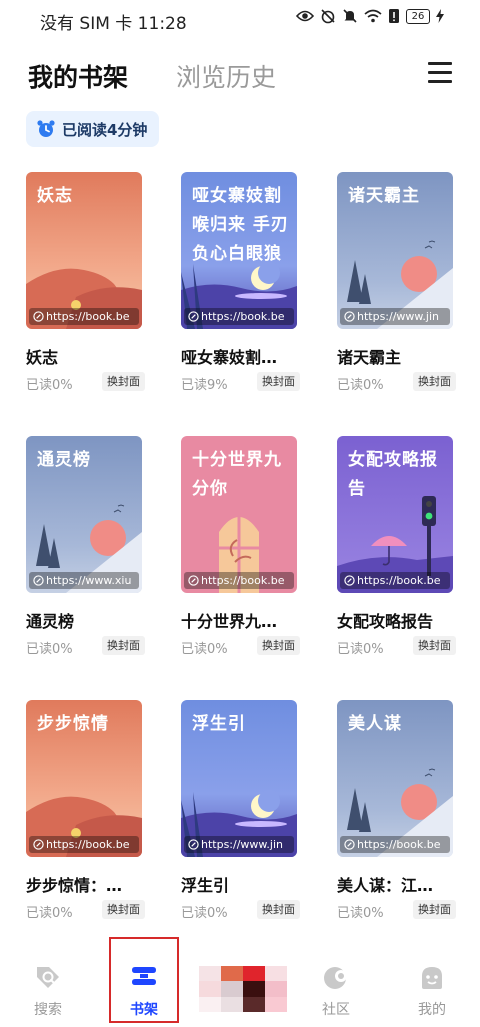  Describe the element at coordinates (239, 514) in the screenshot. I see `book-cover: 十分世界九分你 https://book.be` at that location.